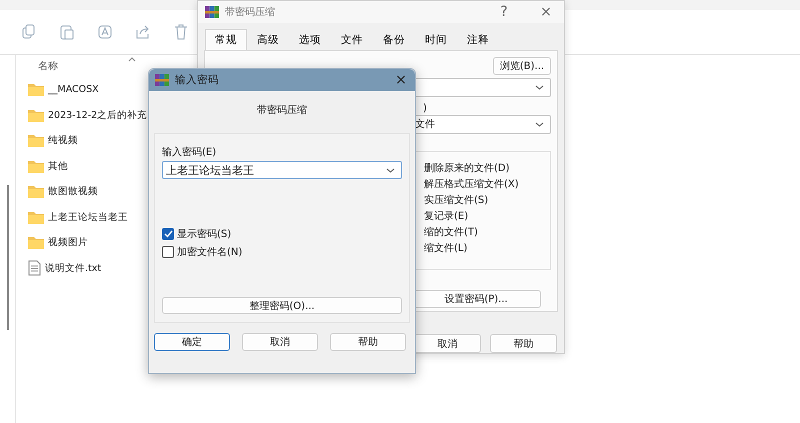  What do you see at coordinates (88, 141) in the screenshot?
I see `file-list-item: 纯视频` at bounding box center [88, 141].